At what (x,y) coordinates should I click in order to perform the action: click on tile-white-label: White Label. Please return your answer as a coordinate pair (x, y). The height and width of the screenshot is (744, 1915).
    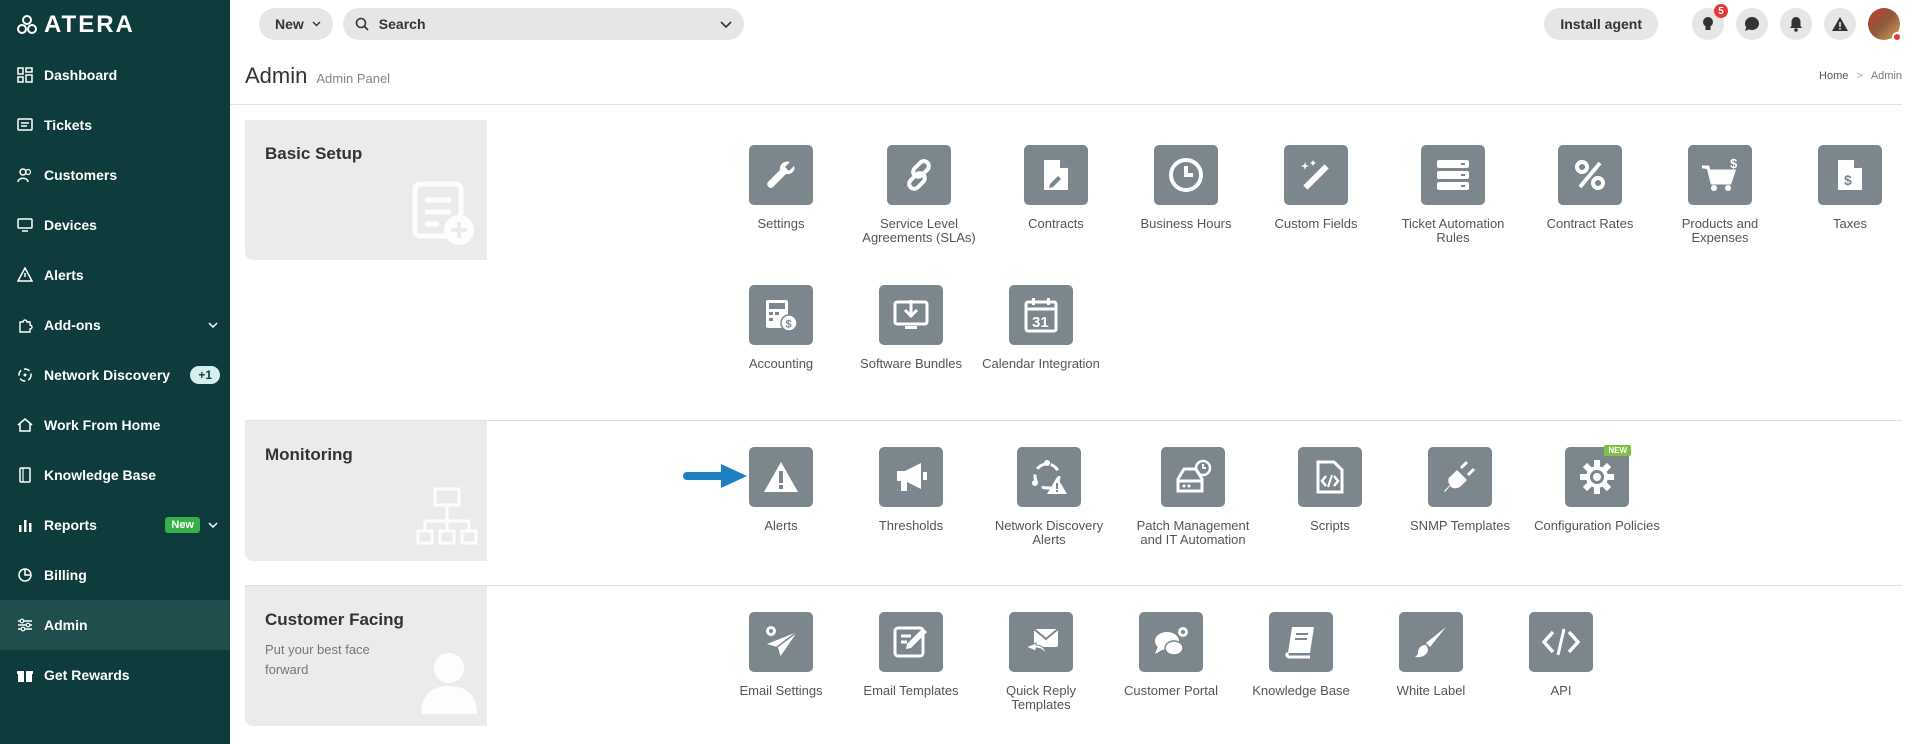
    Looking at the image, I should click on (1431, 655).